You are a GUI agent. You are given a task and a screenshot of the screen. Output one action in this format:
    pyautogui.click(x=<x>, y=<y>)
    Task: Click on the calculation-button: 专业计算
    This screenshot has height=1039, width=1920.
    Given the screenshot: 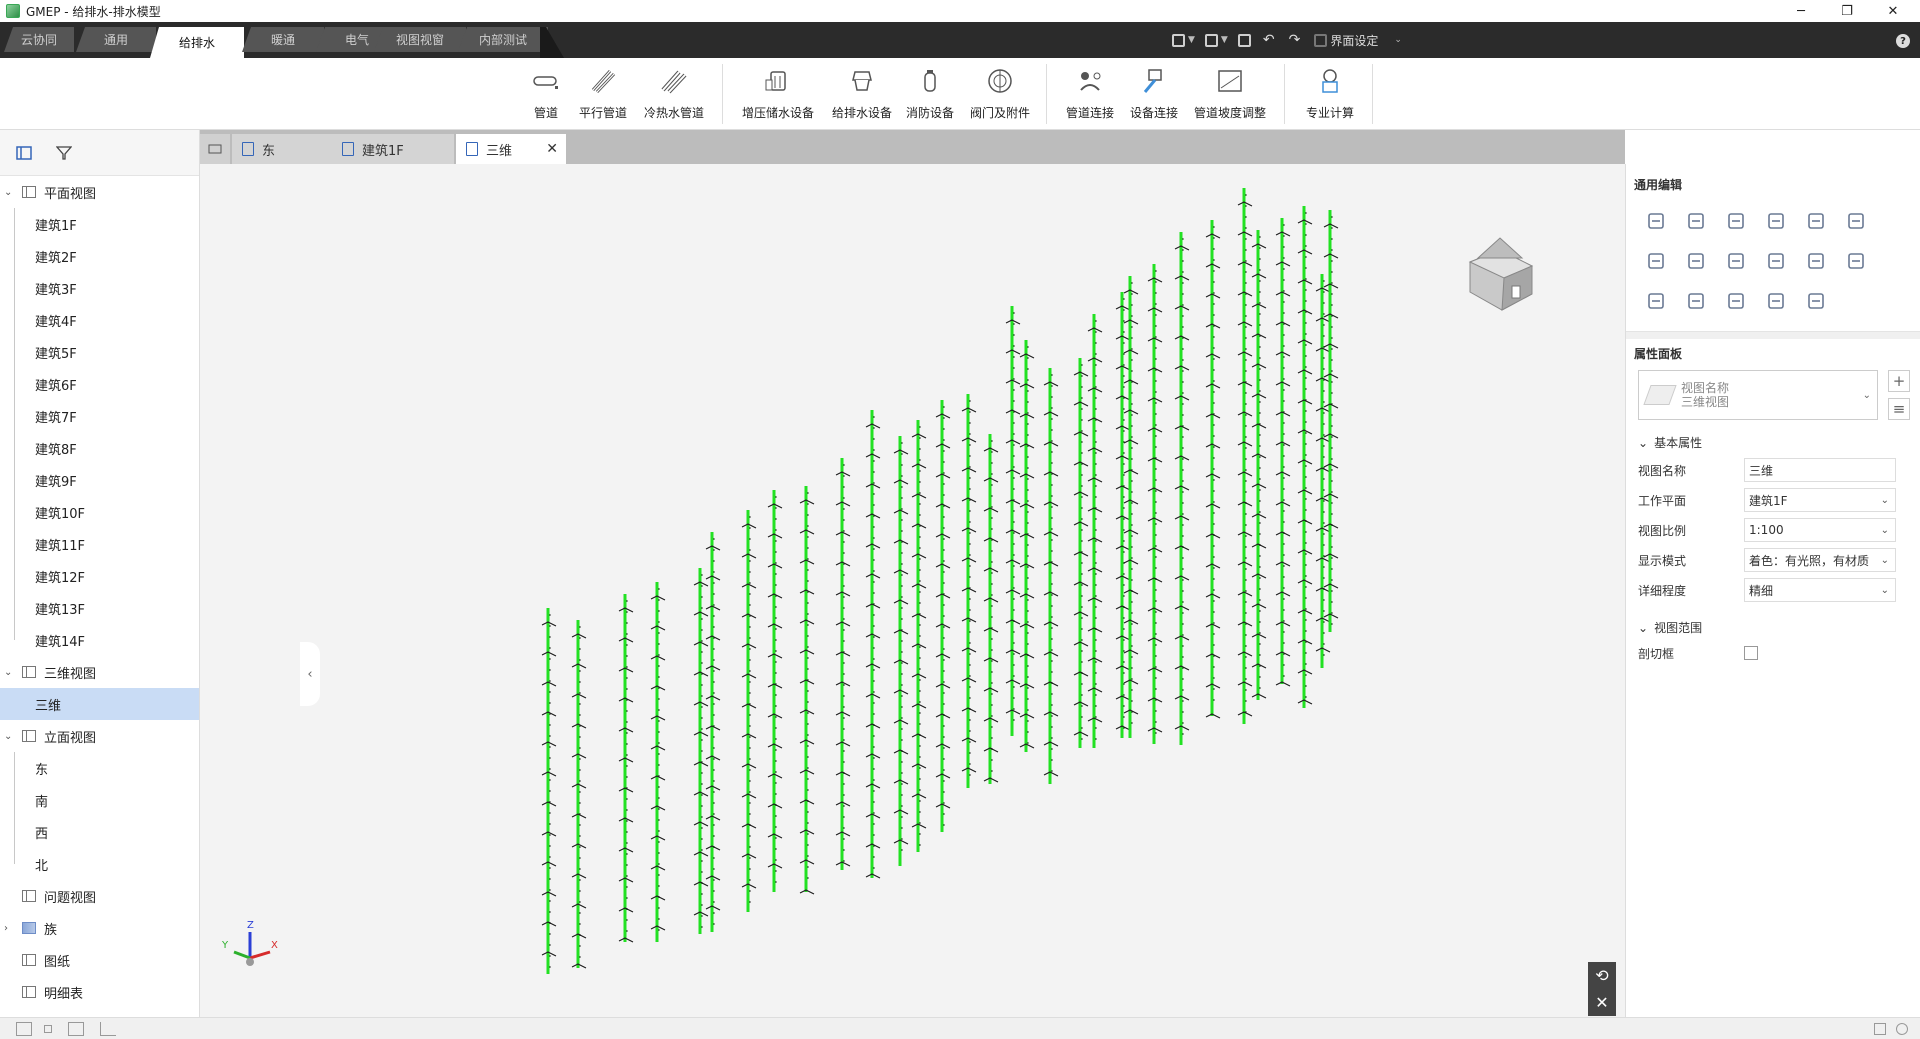 What is the action you would take?
    pyautogui.click(x=1330, y=95)
    